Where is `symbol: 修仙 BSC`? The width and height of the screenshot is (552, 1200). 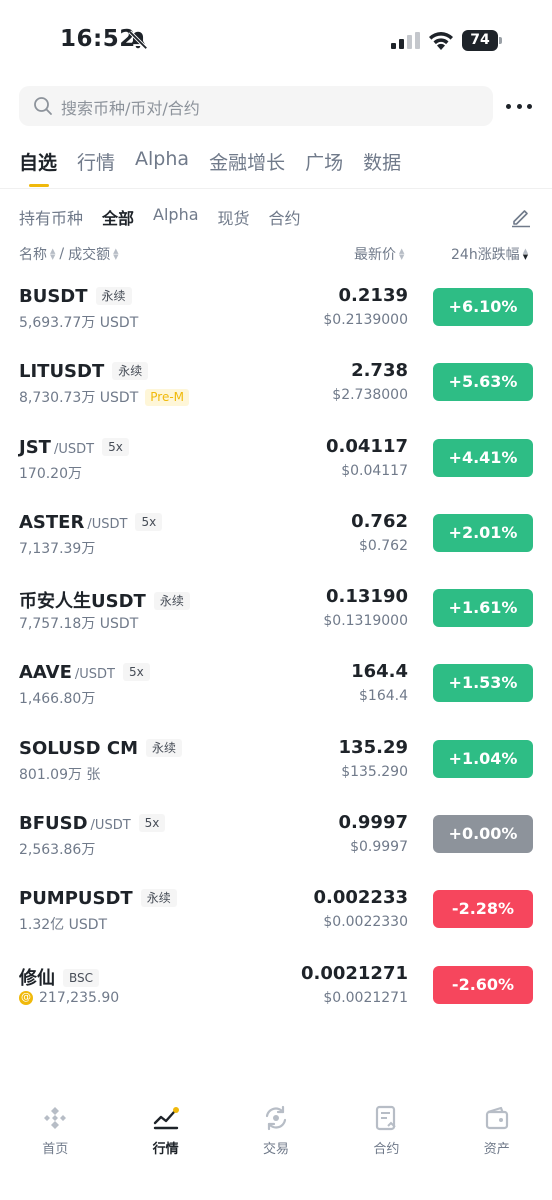
symbol: 修仙 BSC is located at coordinates (59, 977).